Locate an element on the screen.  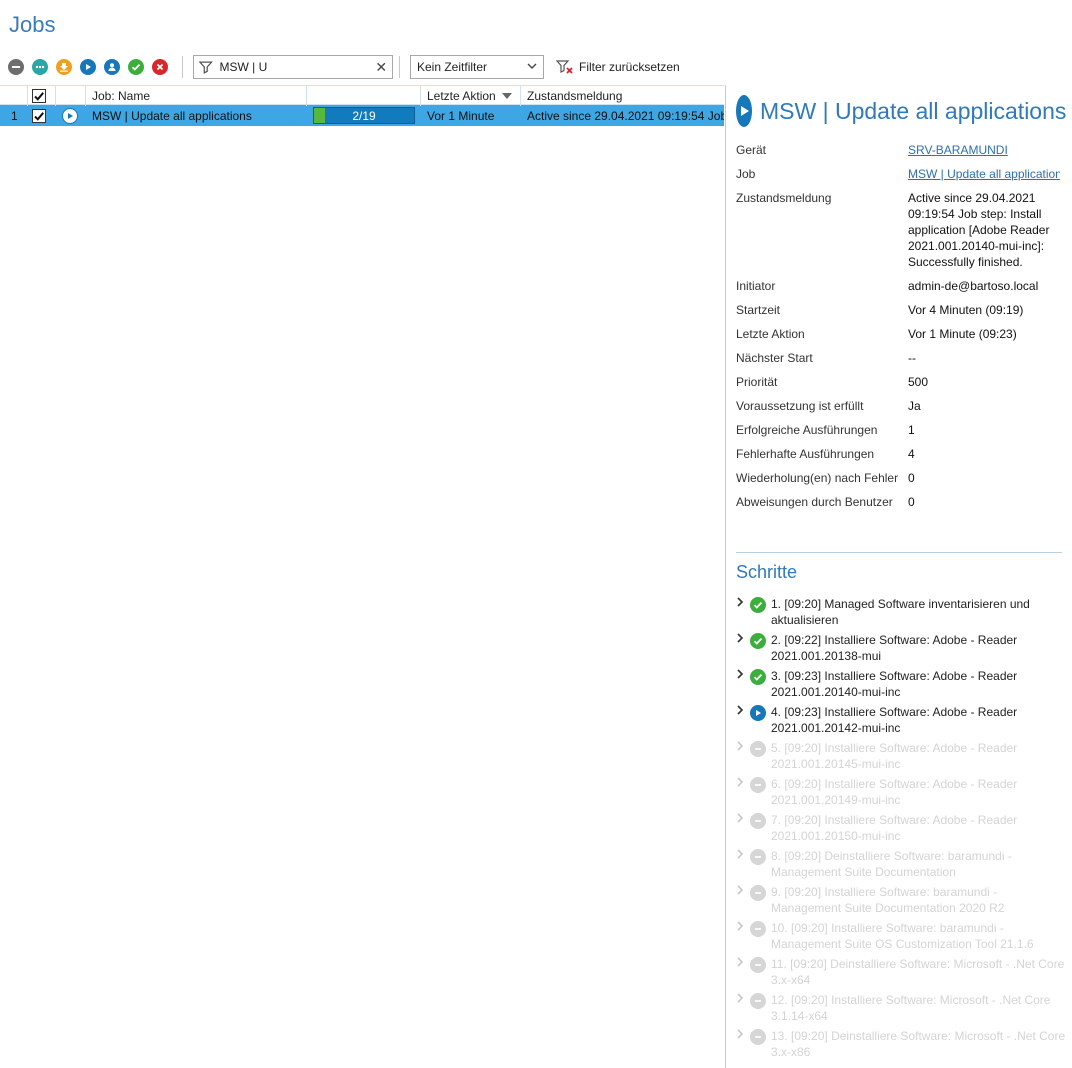
row-name: MSW | Update all applications is located at coordinates (172, 115).